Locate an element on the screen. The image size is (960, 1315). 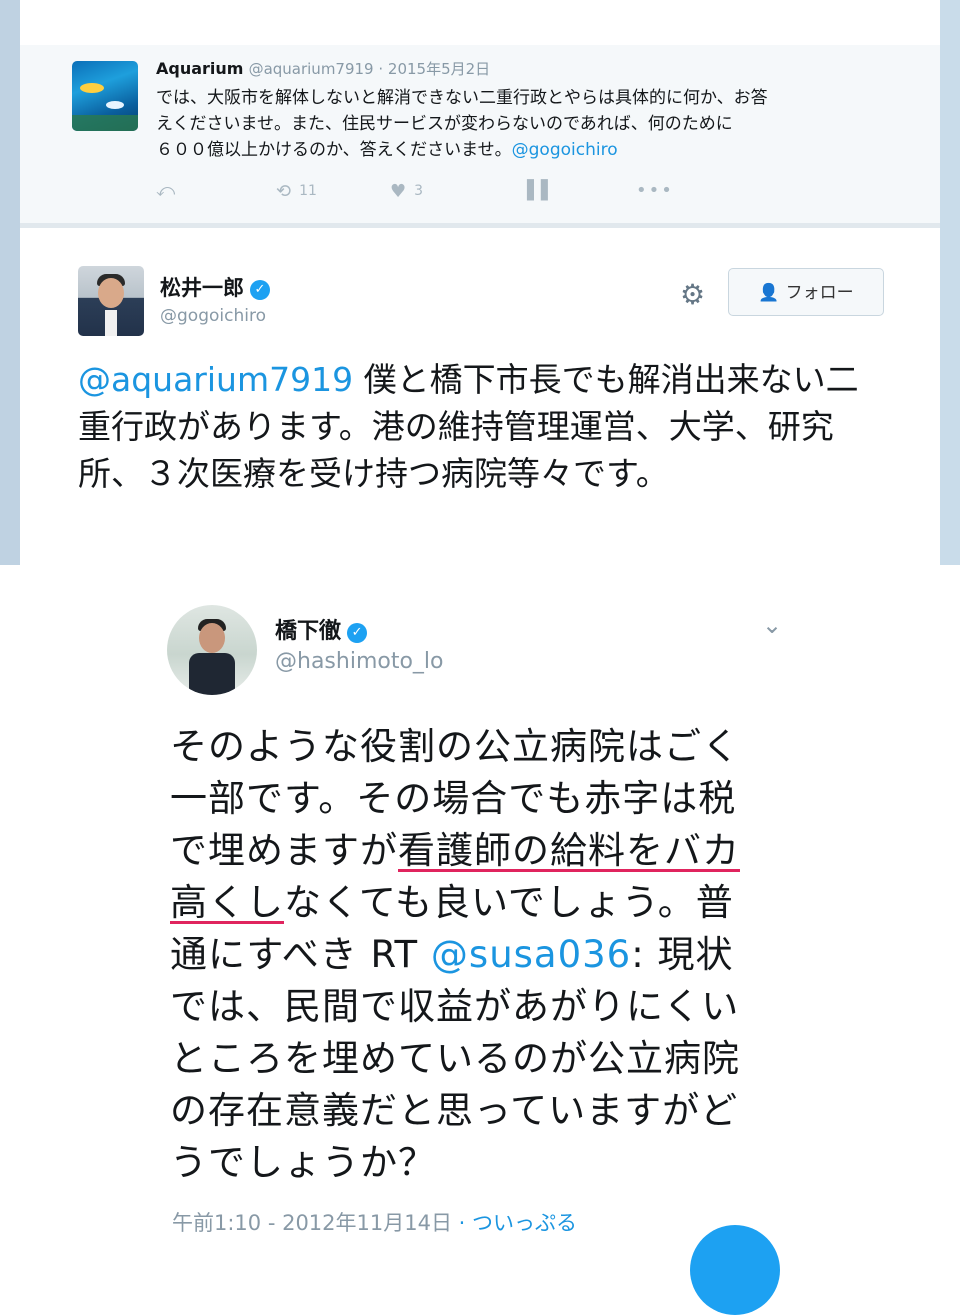
analytics-icon: ▐▐ is located at coordinates (534, 191).